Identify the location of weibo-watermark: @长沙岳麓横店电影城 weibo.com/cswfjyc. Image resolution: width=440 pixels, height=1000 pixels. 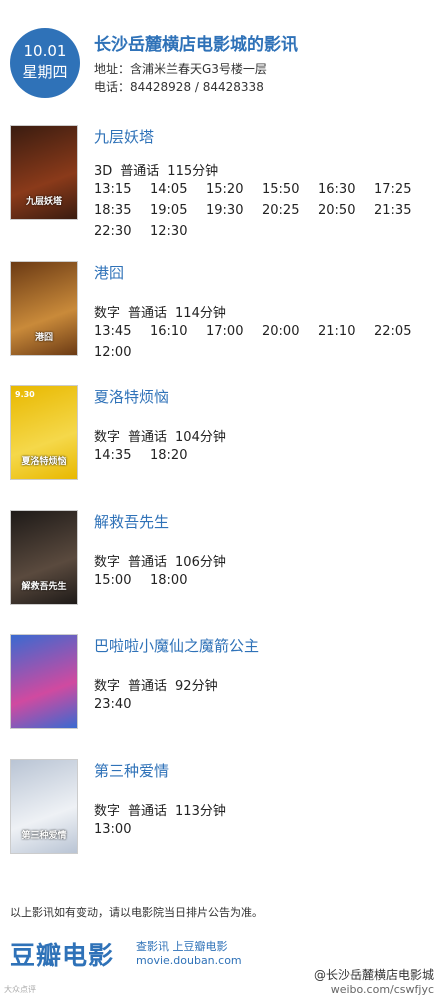
(374, 981).